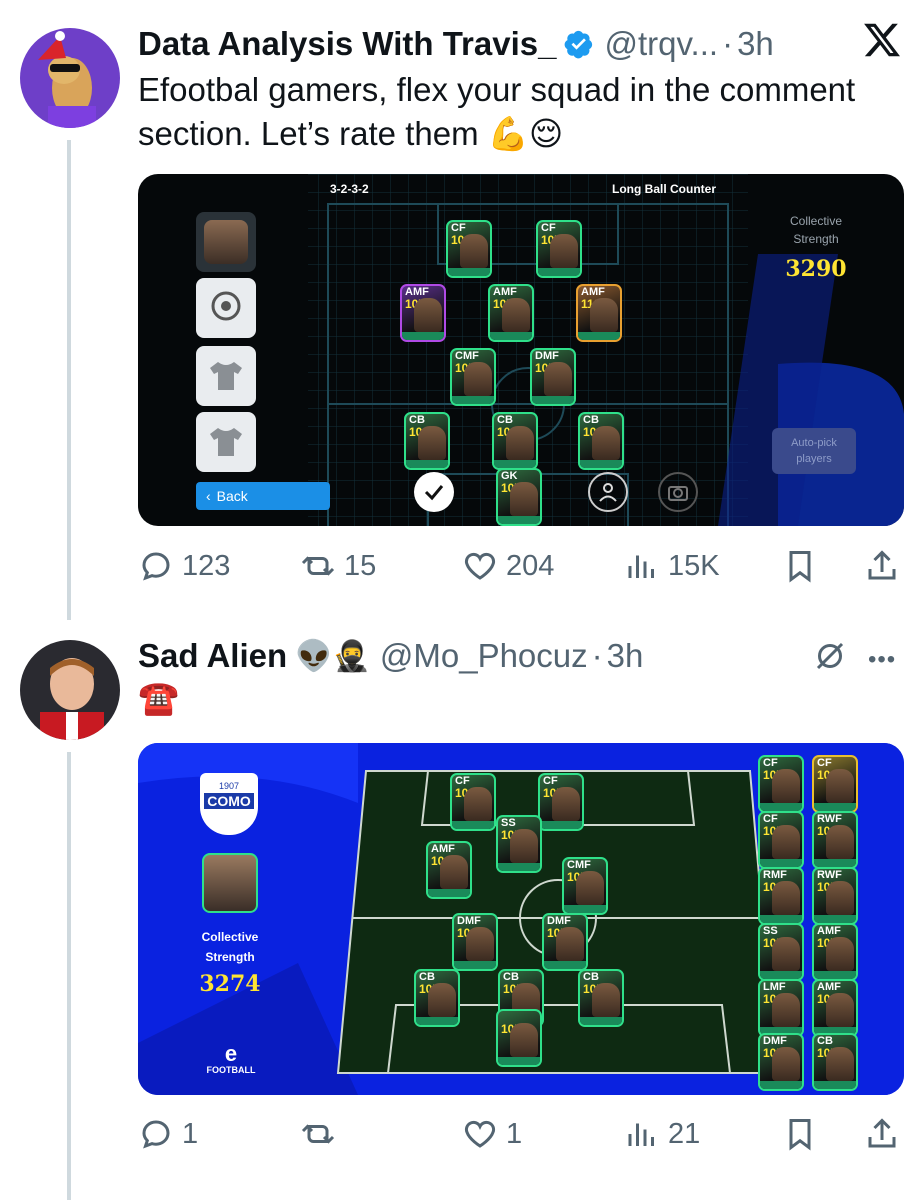 This screenshot has width=923, height=1200. I want to click on bench-card: CF105, so click(781, 840).